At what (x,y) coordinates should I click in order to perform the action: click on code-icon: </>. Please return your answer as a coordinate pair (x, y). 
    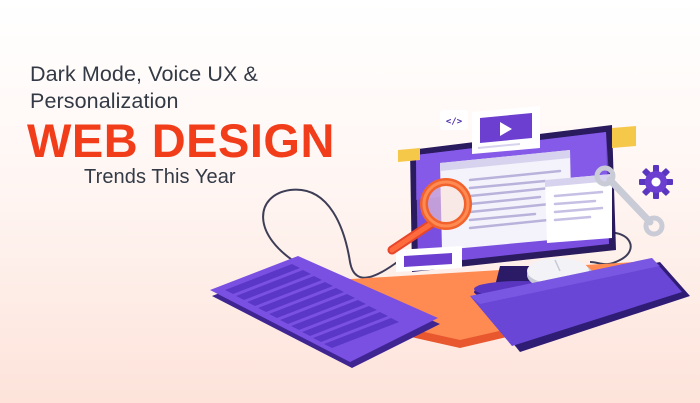
    Looking at the image, I should click on (454, 122).